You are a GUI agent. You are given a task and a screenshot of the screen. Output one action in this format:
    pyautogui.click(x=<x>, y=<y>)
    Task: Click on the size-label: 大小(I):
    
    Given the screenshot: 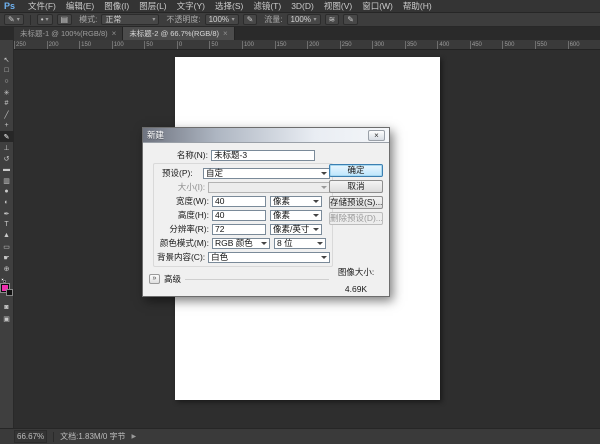 What is the action you would take?
    pyautogui.click(x=191, y=187)
    